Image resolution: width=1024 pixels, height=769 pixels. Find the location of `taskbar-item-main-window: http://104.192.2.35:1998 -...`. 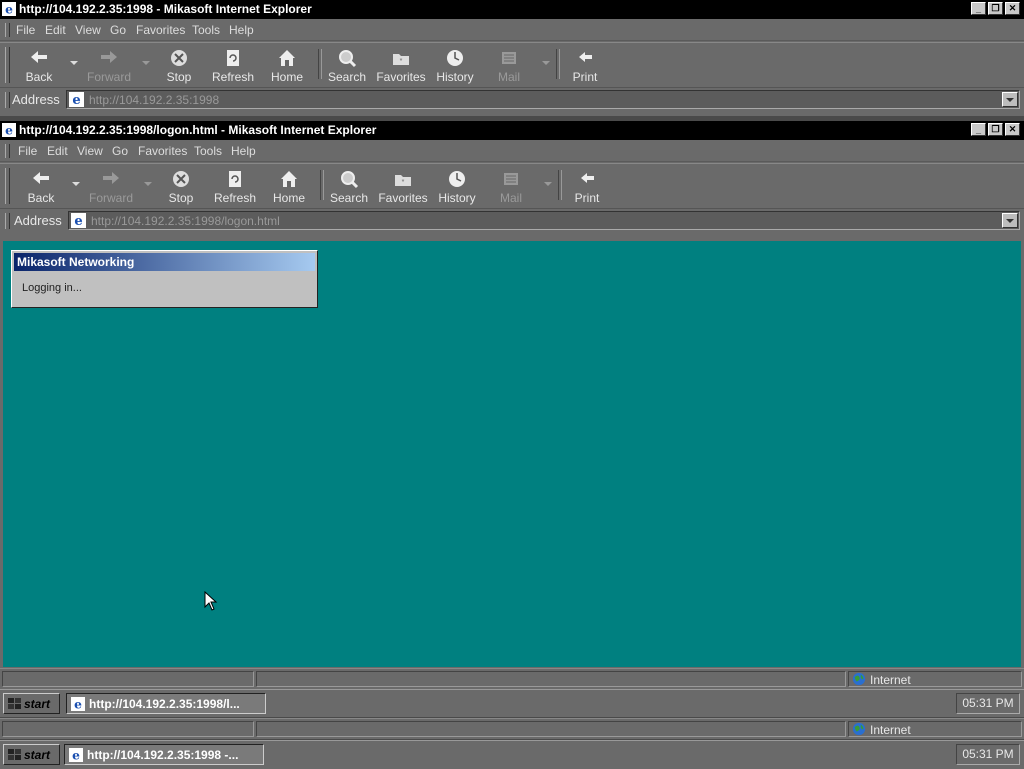

taskbar-item-main-window: http://104.192.2.35:1998 -... is located at coordinates (164, 754).